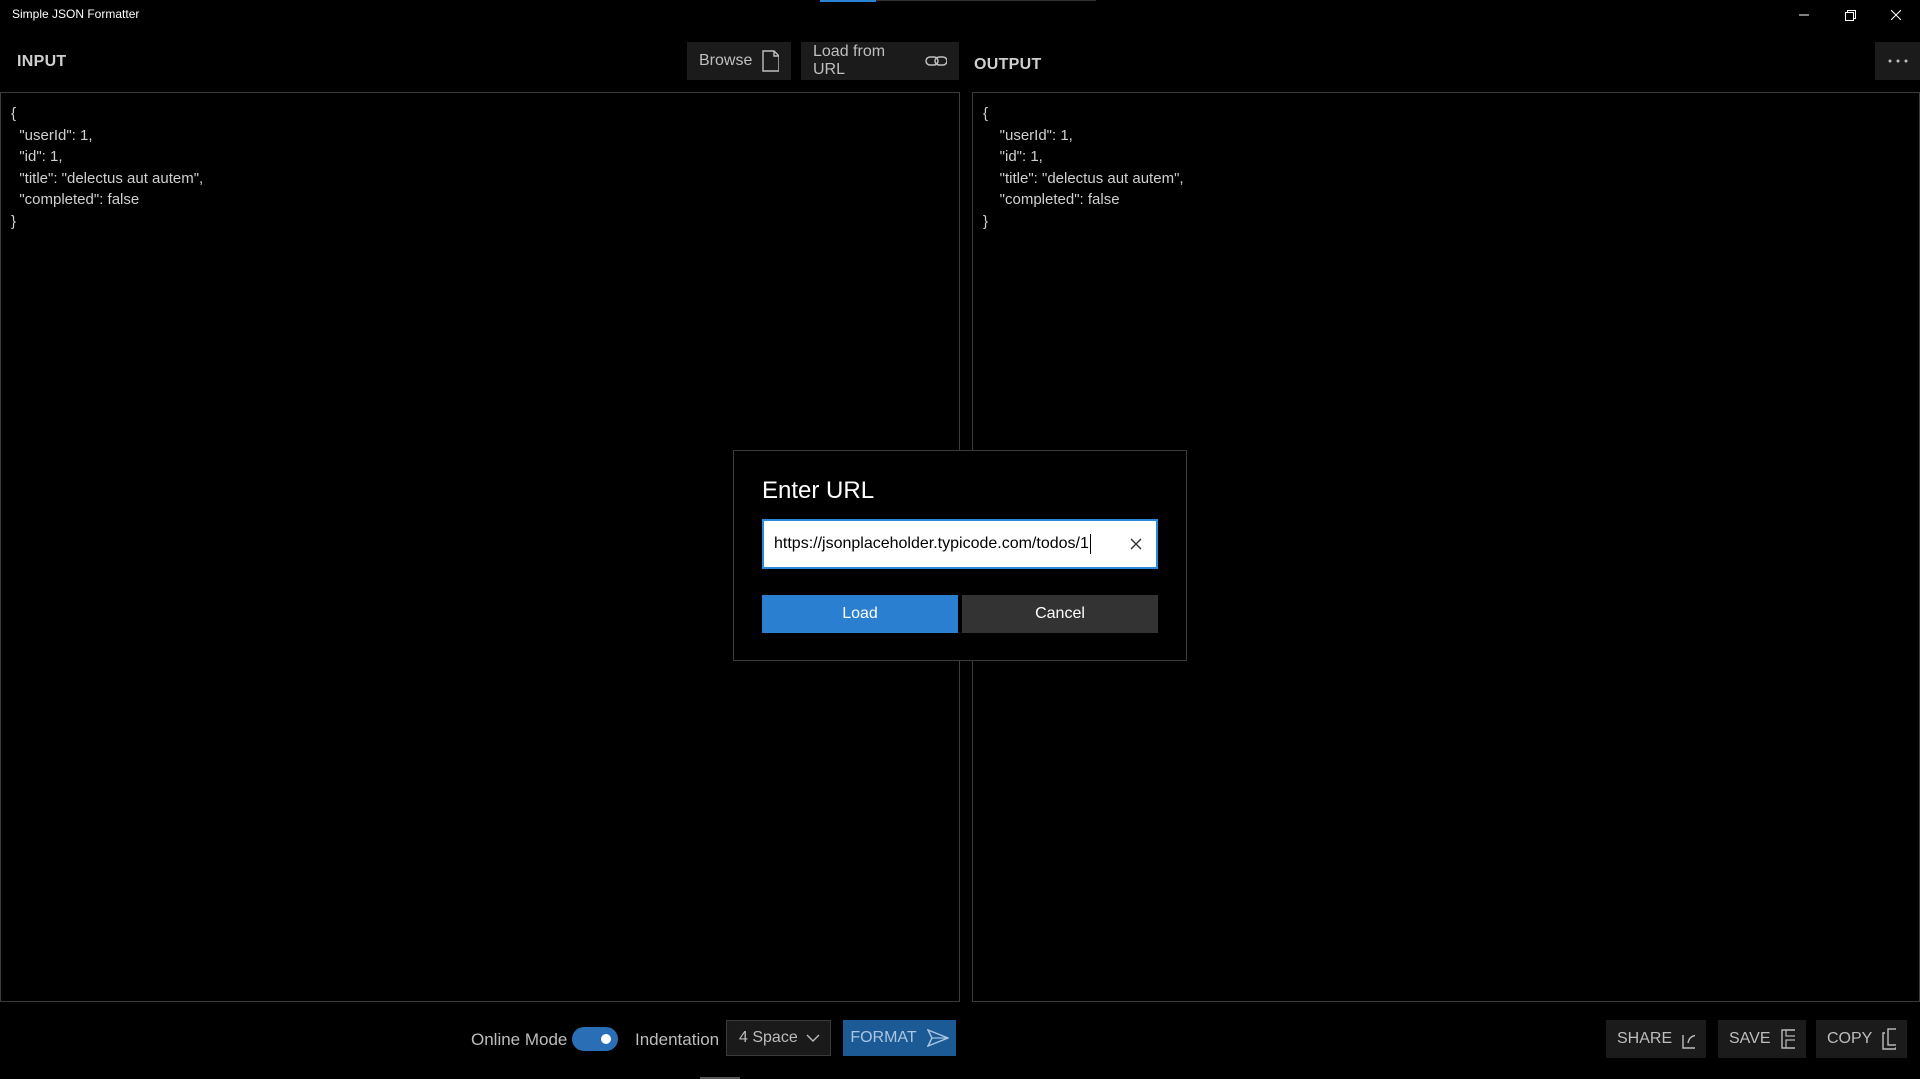 The width and height of the screenshot is (1920, 1079). What do you see at coordinates (937, 1038) in the screenshot?
I see `send-icon` at bounding box center [937, 1038].